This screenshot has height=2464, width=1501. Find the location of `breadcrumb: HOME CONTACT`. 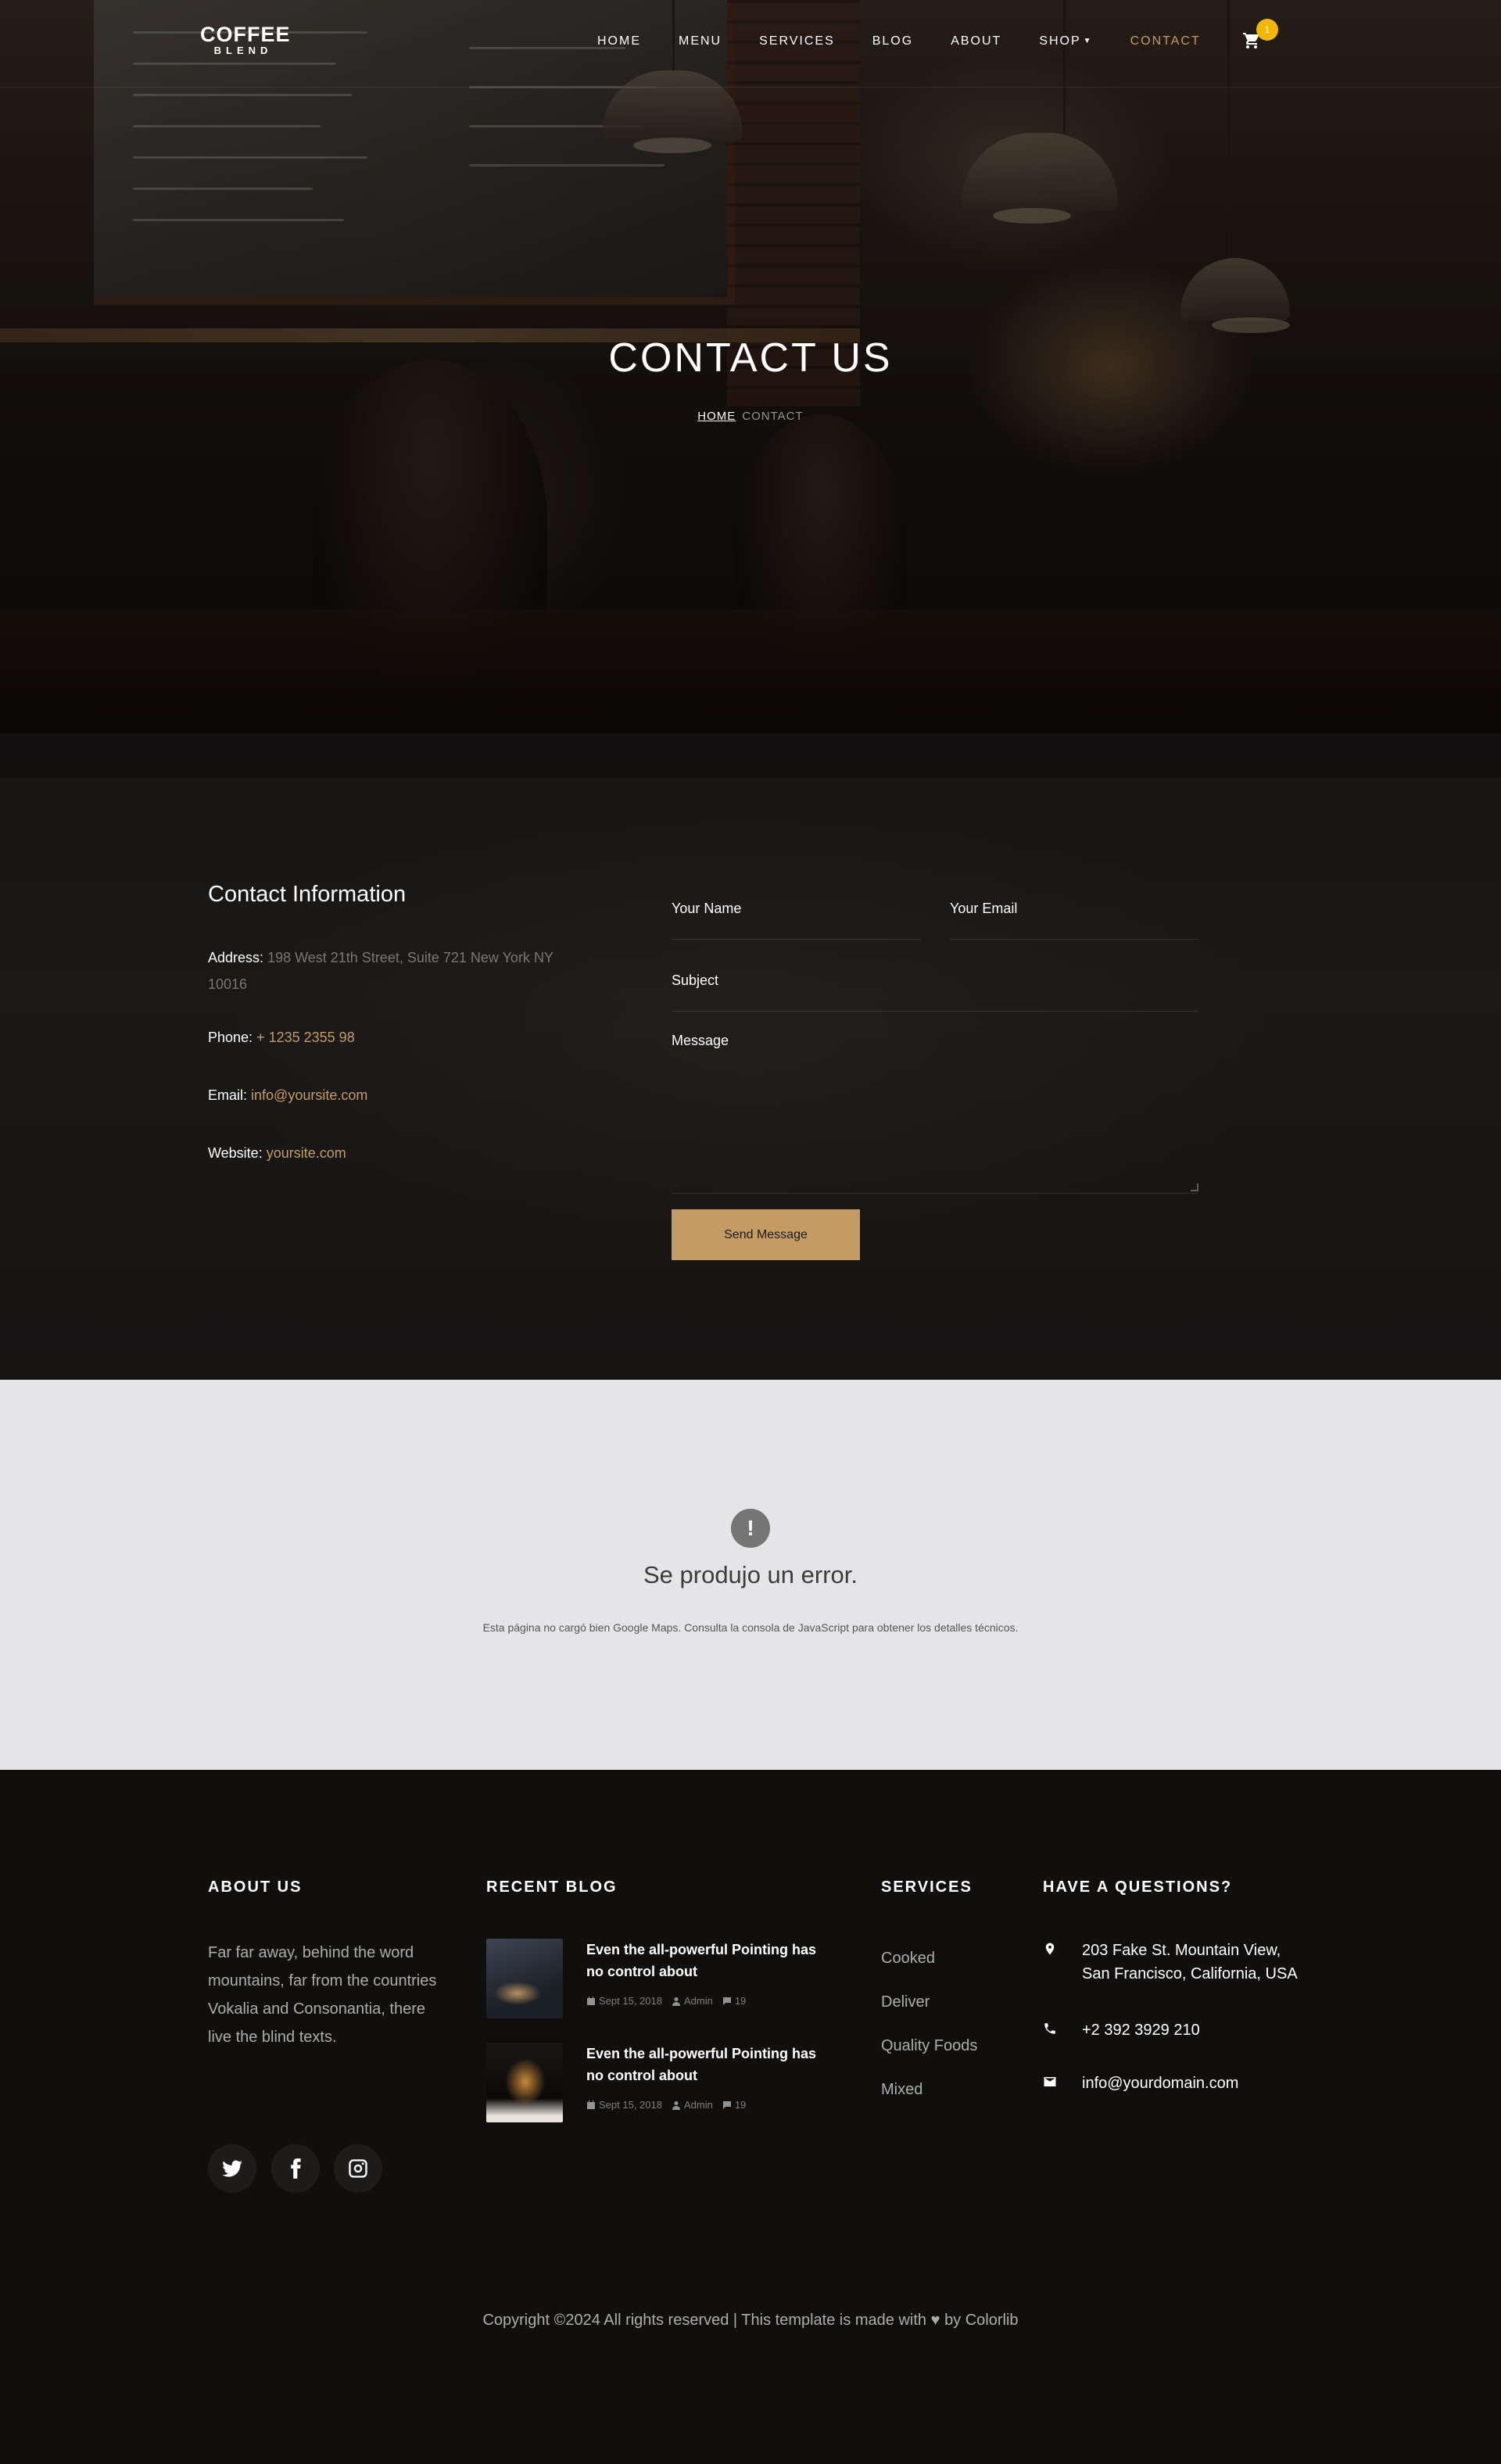

breadcrumb: HOME CONTACT is located at coordinates (750, 417).